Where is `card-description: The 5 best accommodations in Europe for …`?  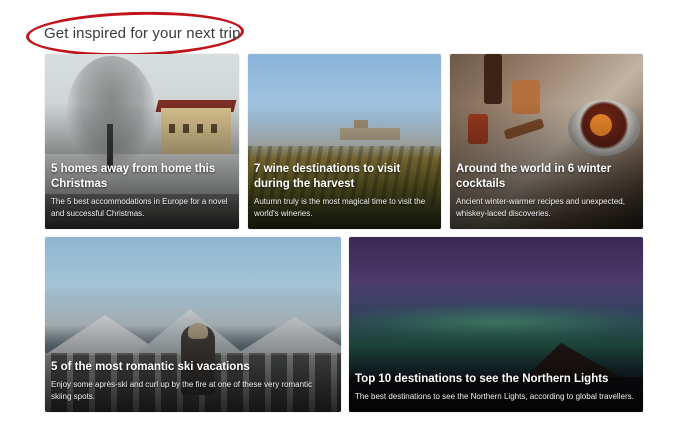 card-description: The 5 best accommodations in Europe for … is located at coordinates (139, 207).